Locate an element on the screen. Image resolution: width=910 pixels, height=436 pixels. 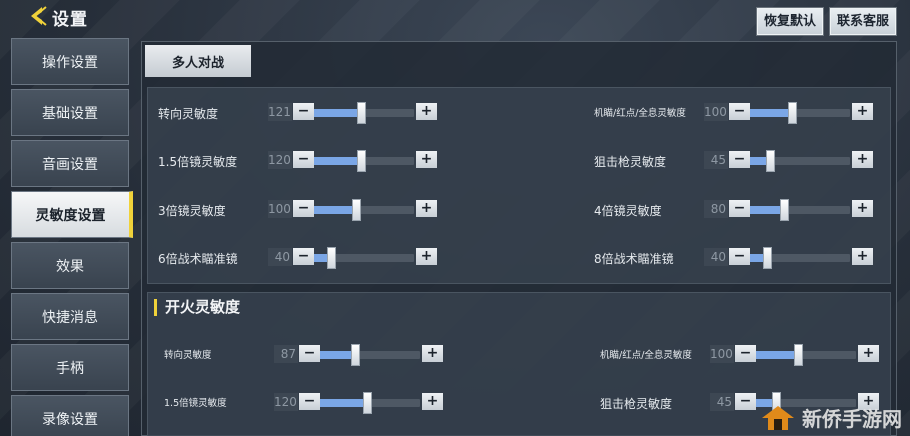
sensitivity-value: 80 is located at coordinates (716, 209).